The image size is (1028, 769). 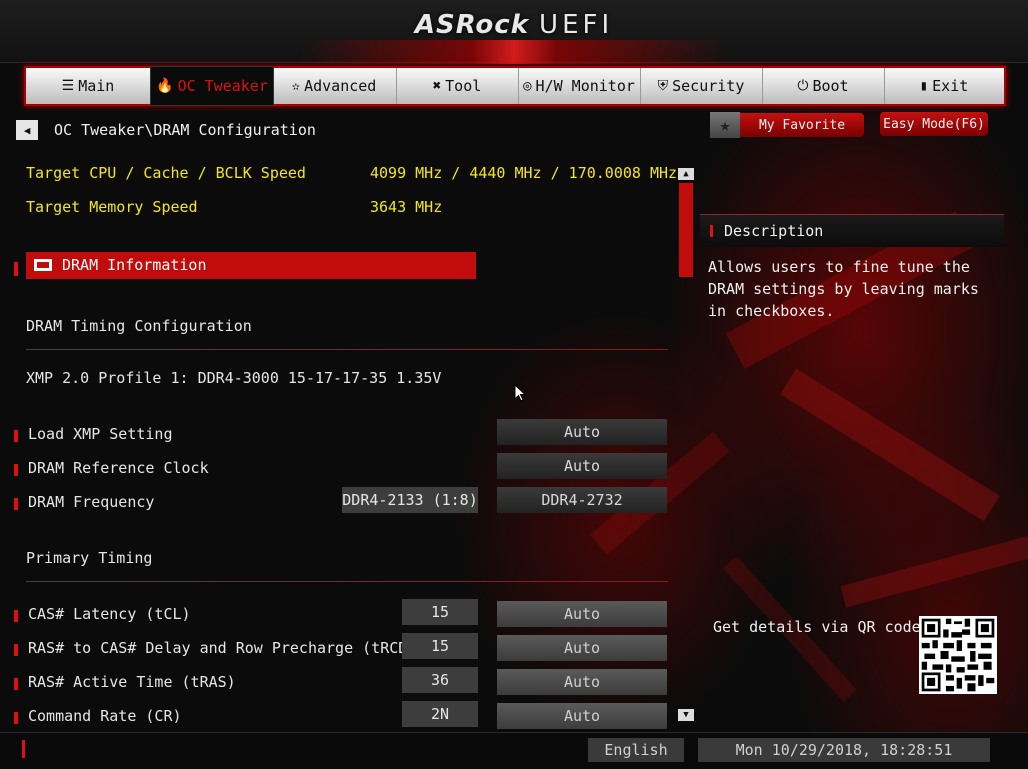 I want to click on tab-label: Advanced, so click(x=340, y=86).